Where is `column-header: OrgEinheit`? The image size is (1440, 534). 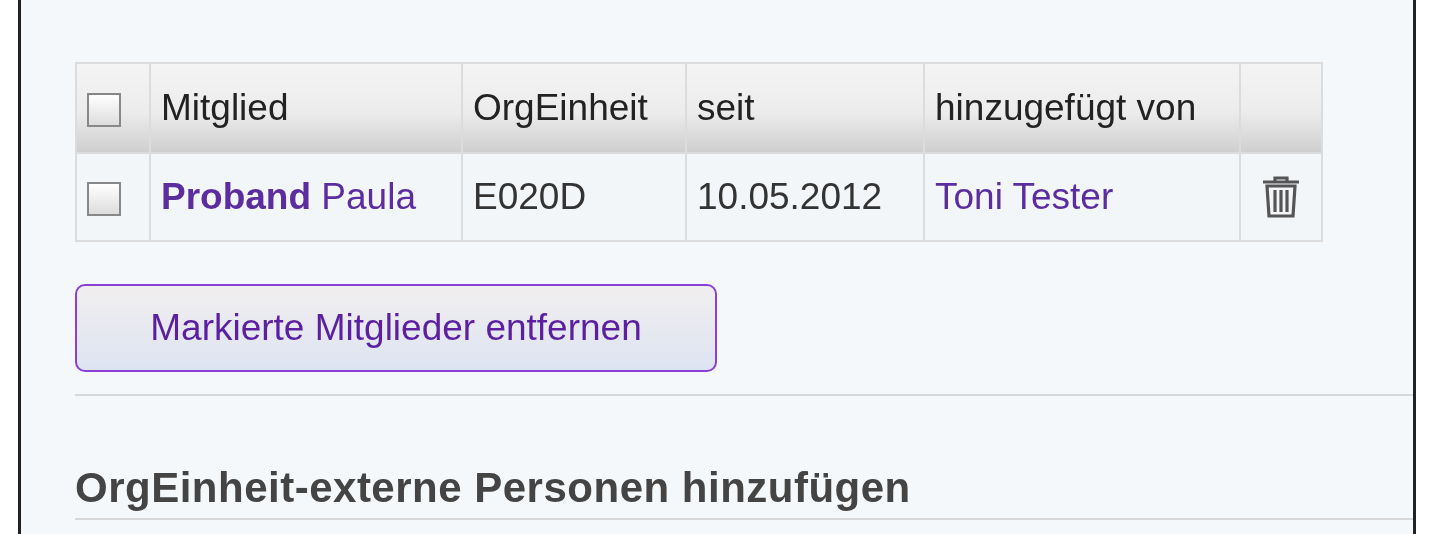 column-header: OrgEinheit is located at coordinates (560, 107).